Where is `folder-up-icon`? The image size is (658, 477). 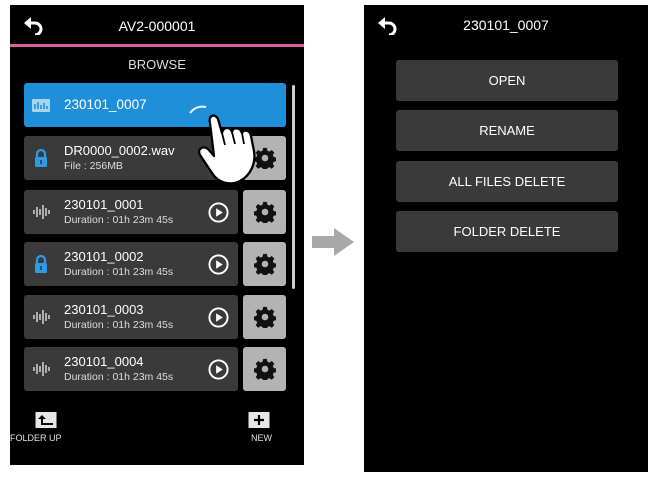 folder-up-icon is located at coordinates (46, 420).